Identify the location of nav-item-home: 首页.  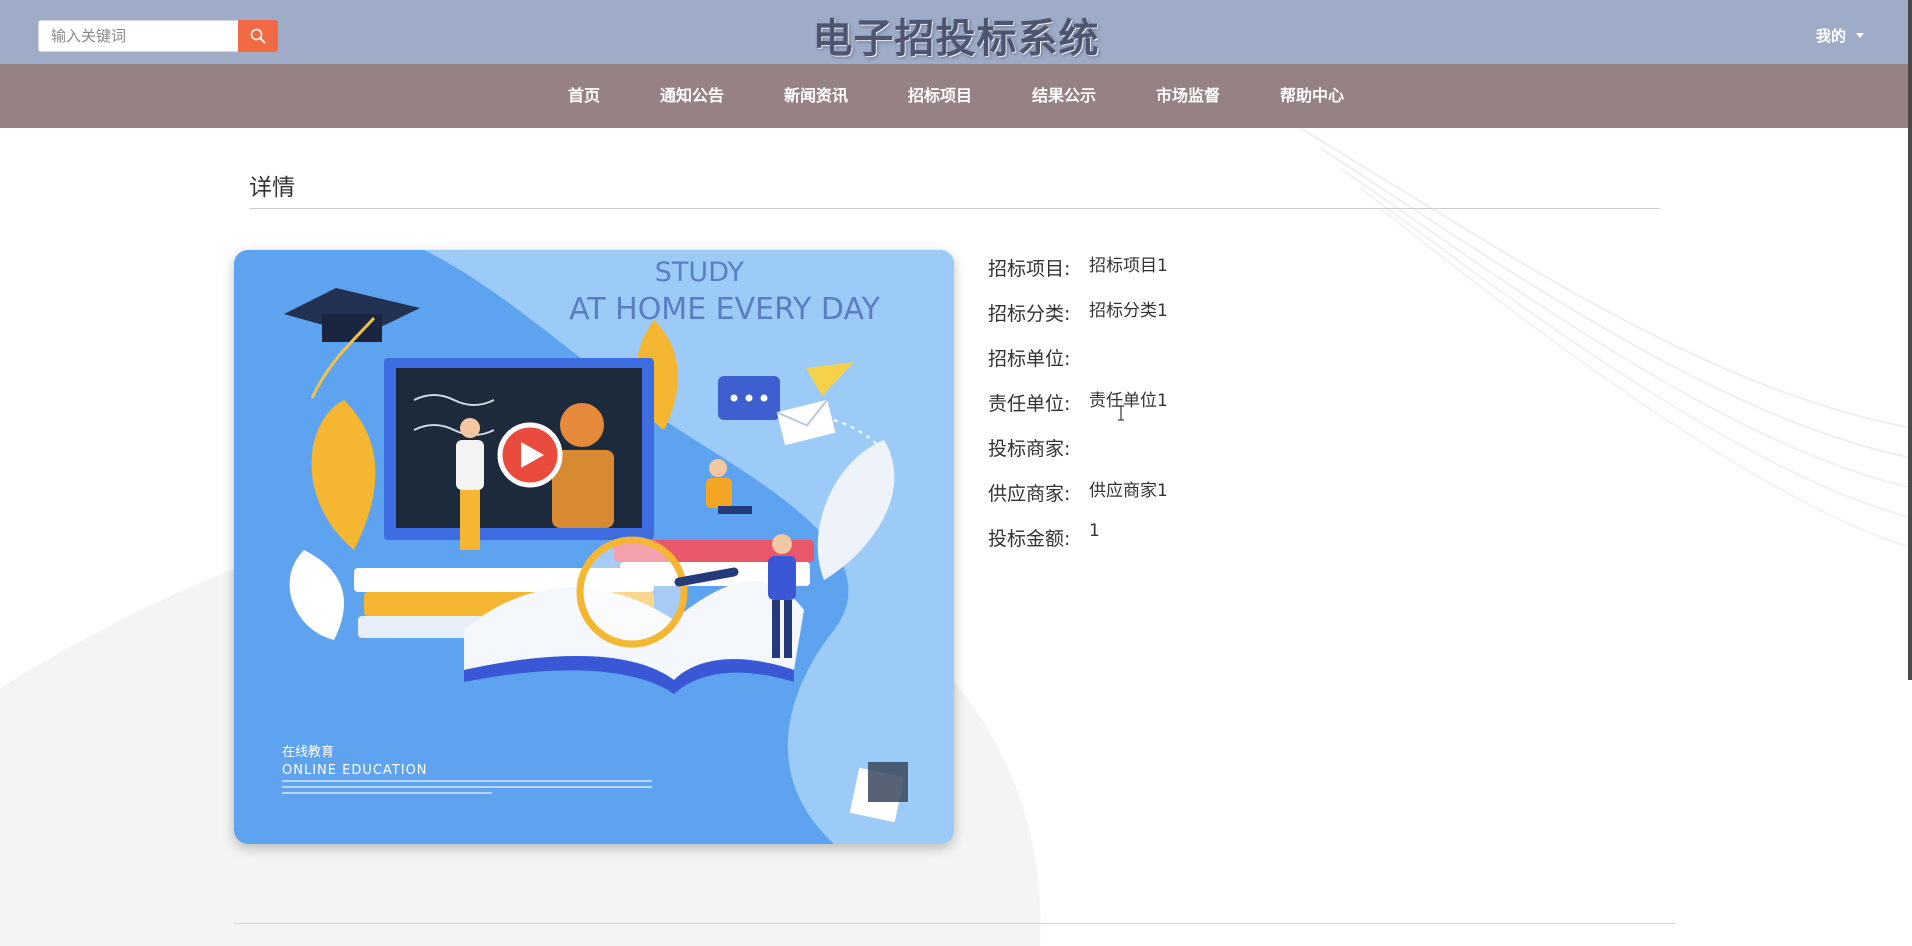
(584, 96).